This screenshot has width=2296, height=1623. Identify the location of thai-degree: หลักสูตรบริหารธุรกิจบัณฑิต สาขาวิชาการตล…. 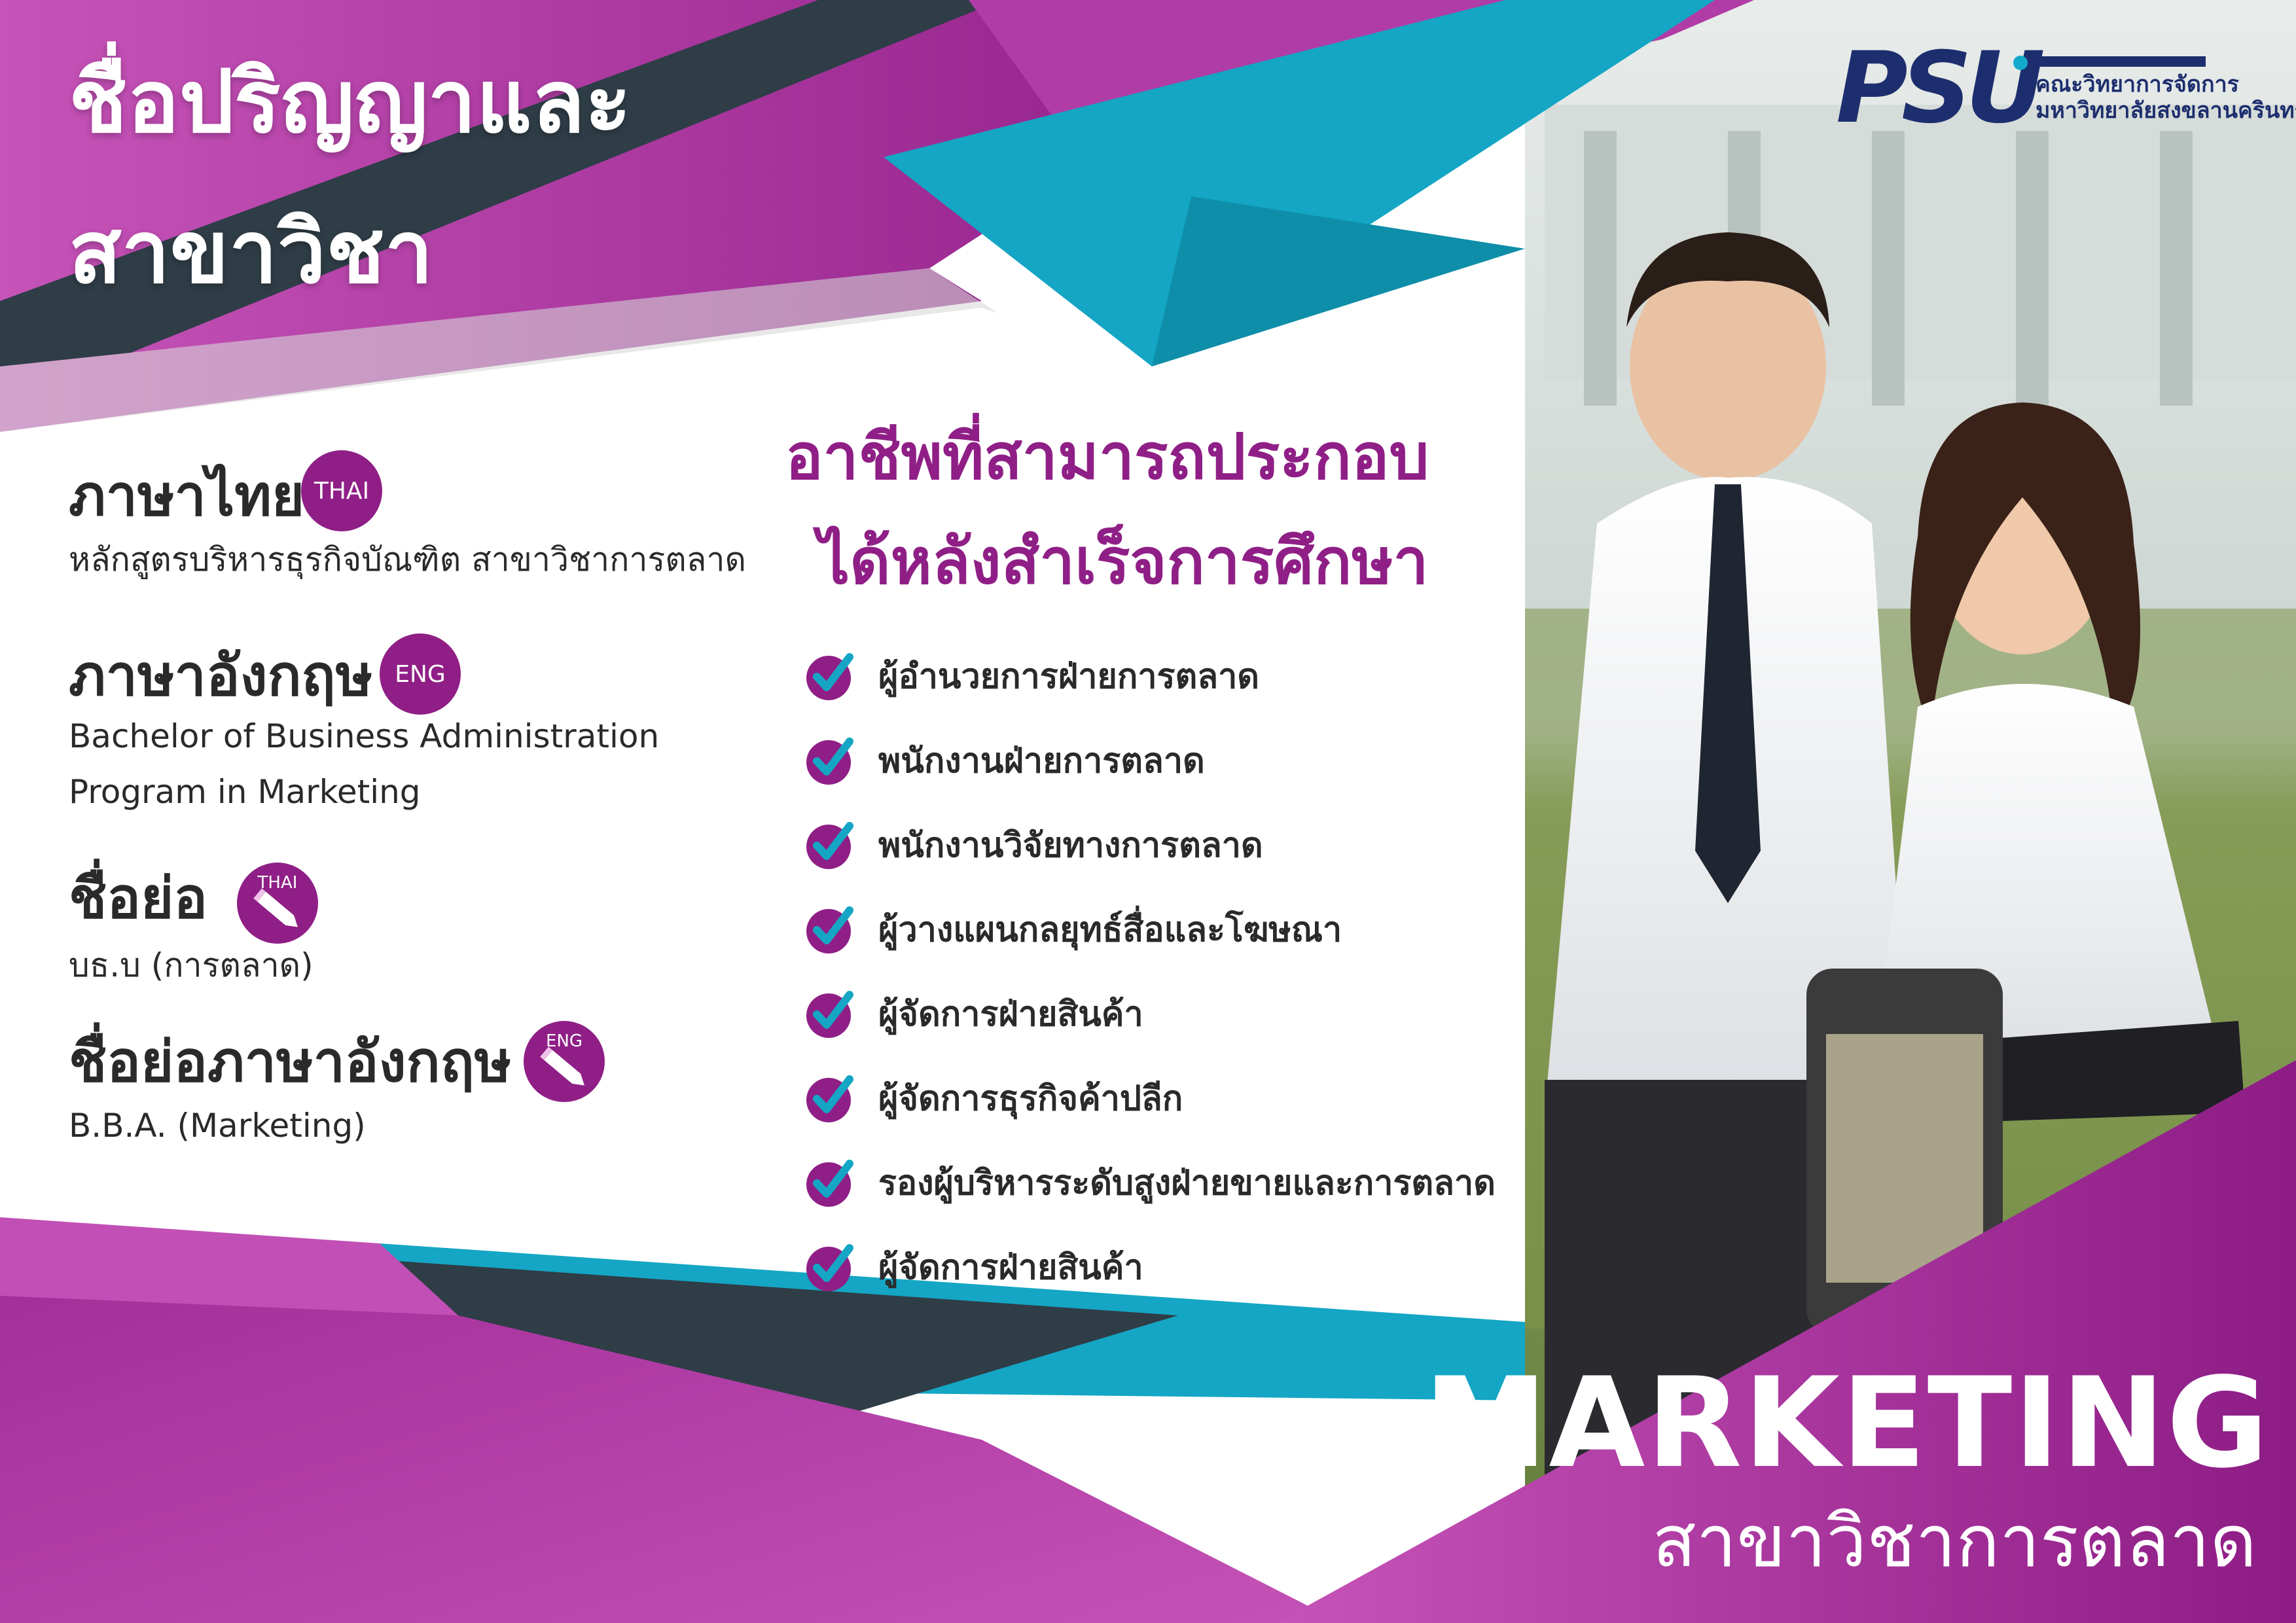
(407, 560).